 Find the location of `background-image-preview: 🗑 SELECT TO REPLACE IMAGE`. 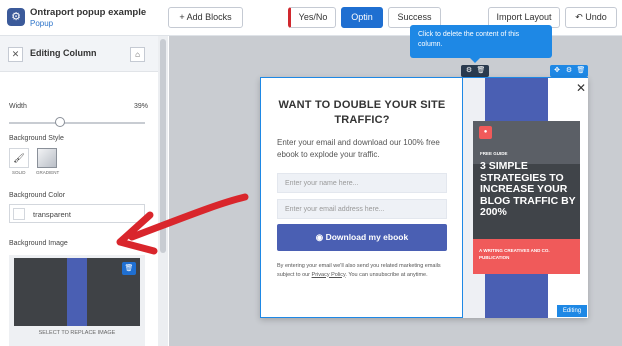

background-image-preview: 🗑 SELECT TO REPLACE IMAGE is located at coordinates (77, 300).